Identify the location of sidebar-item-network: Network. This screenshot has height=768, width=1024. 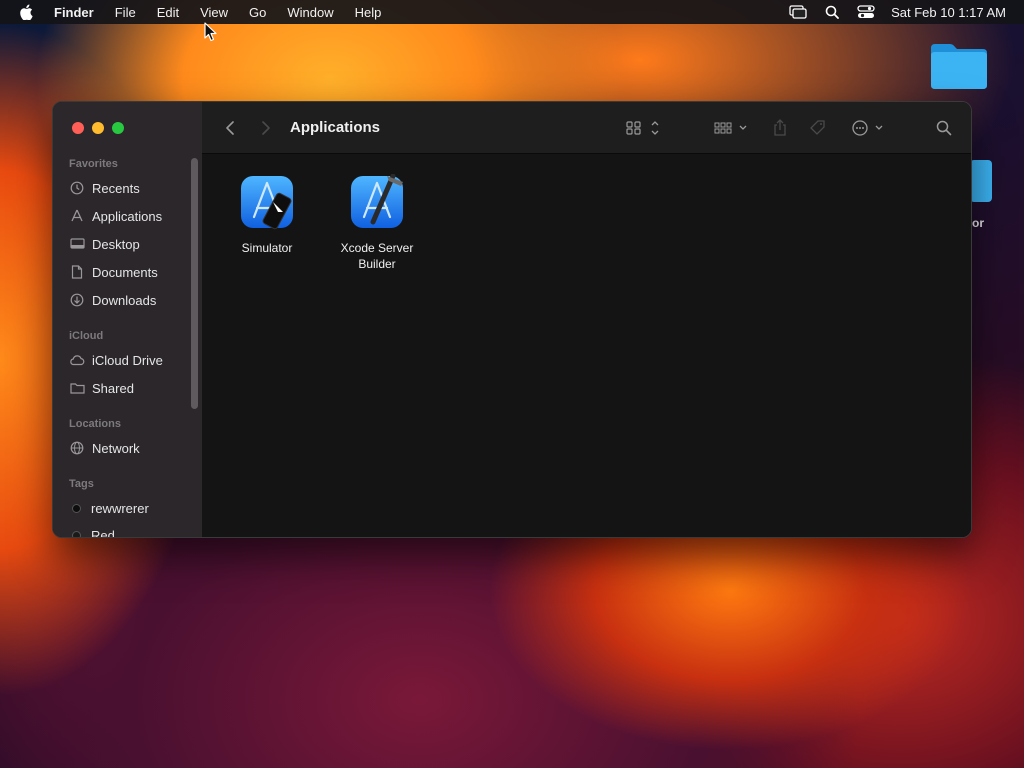
(104, 448).